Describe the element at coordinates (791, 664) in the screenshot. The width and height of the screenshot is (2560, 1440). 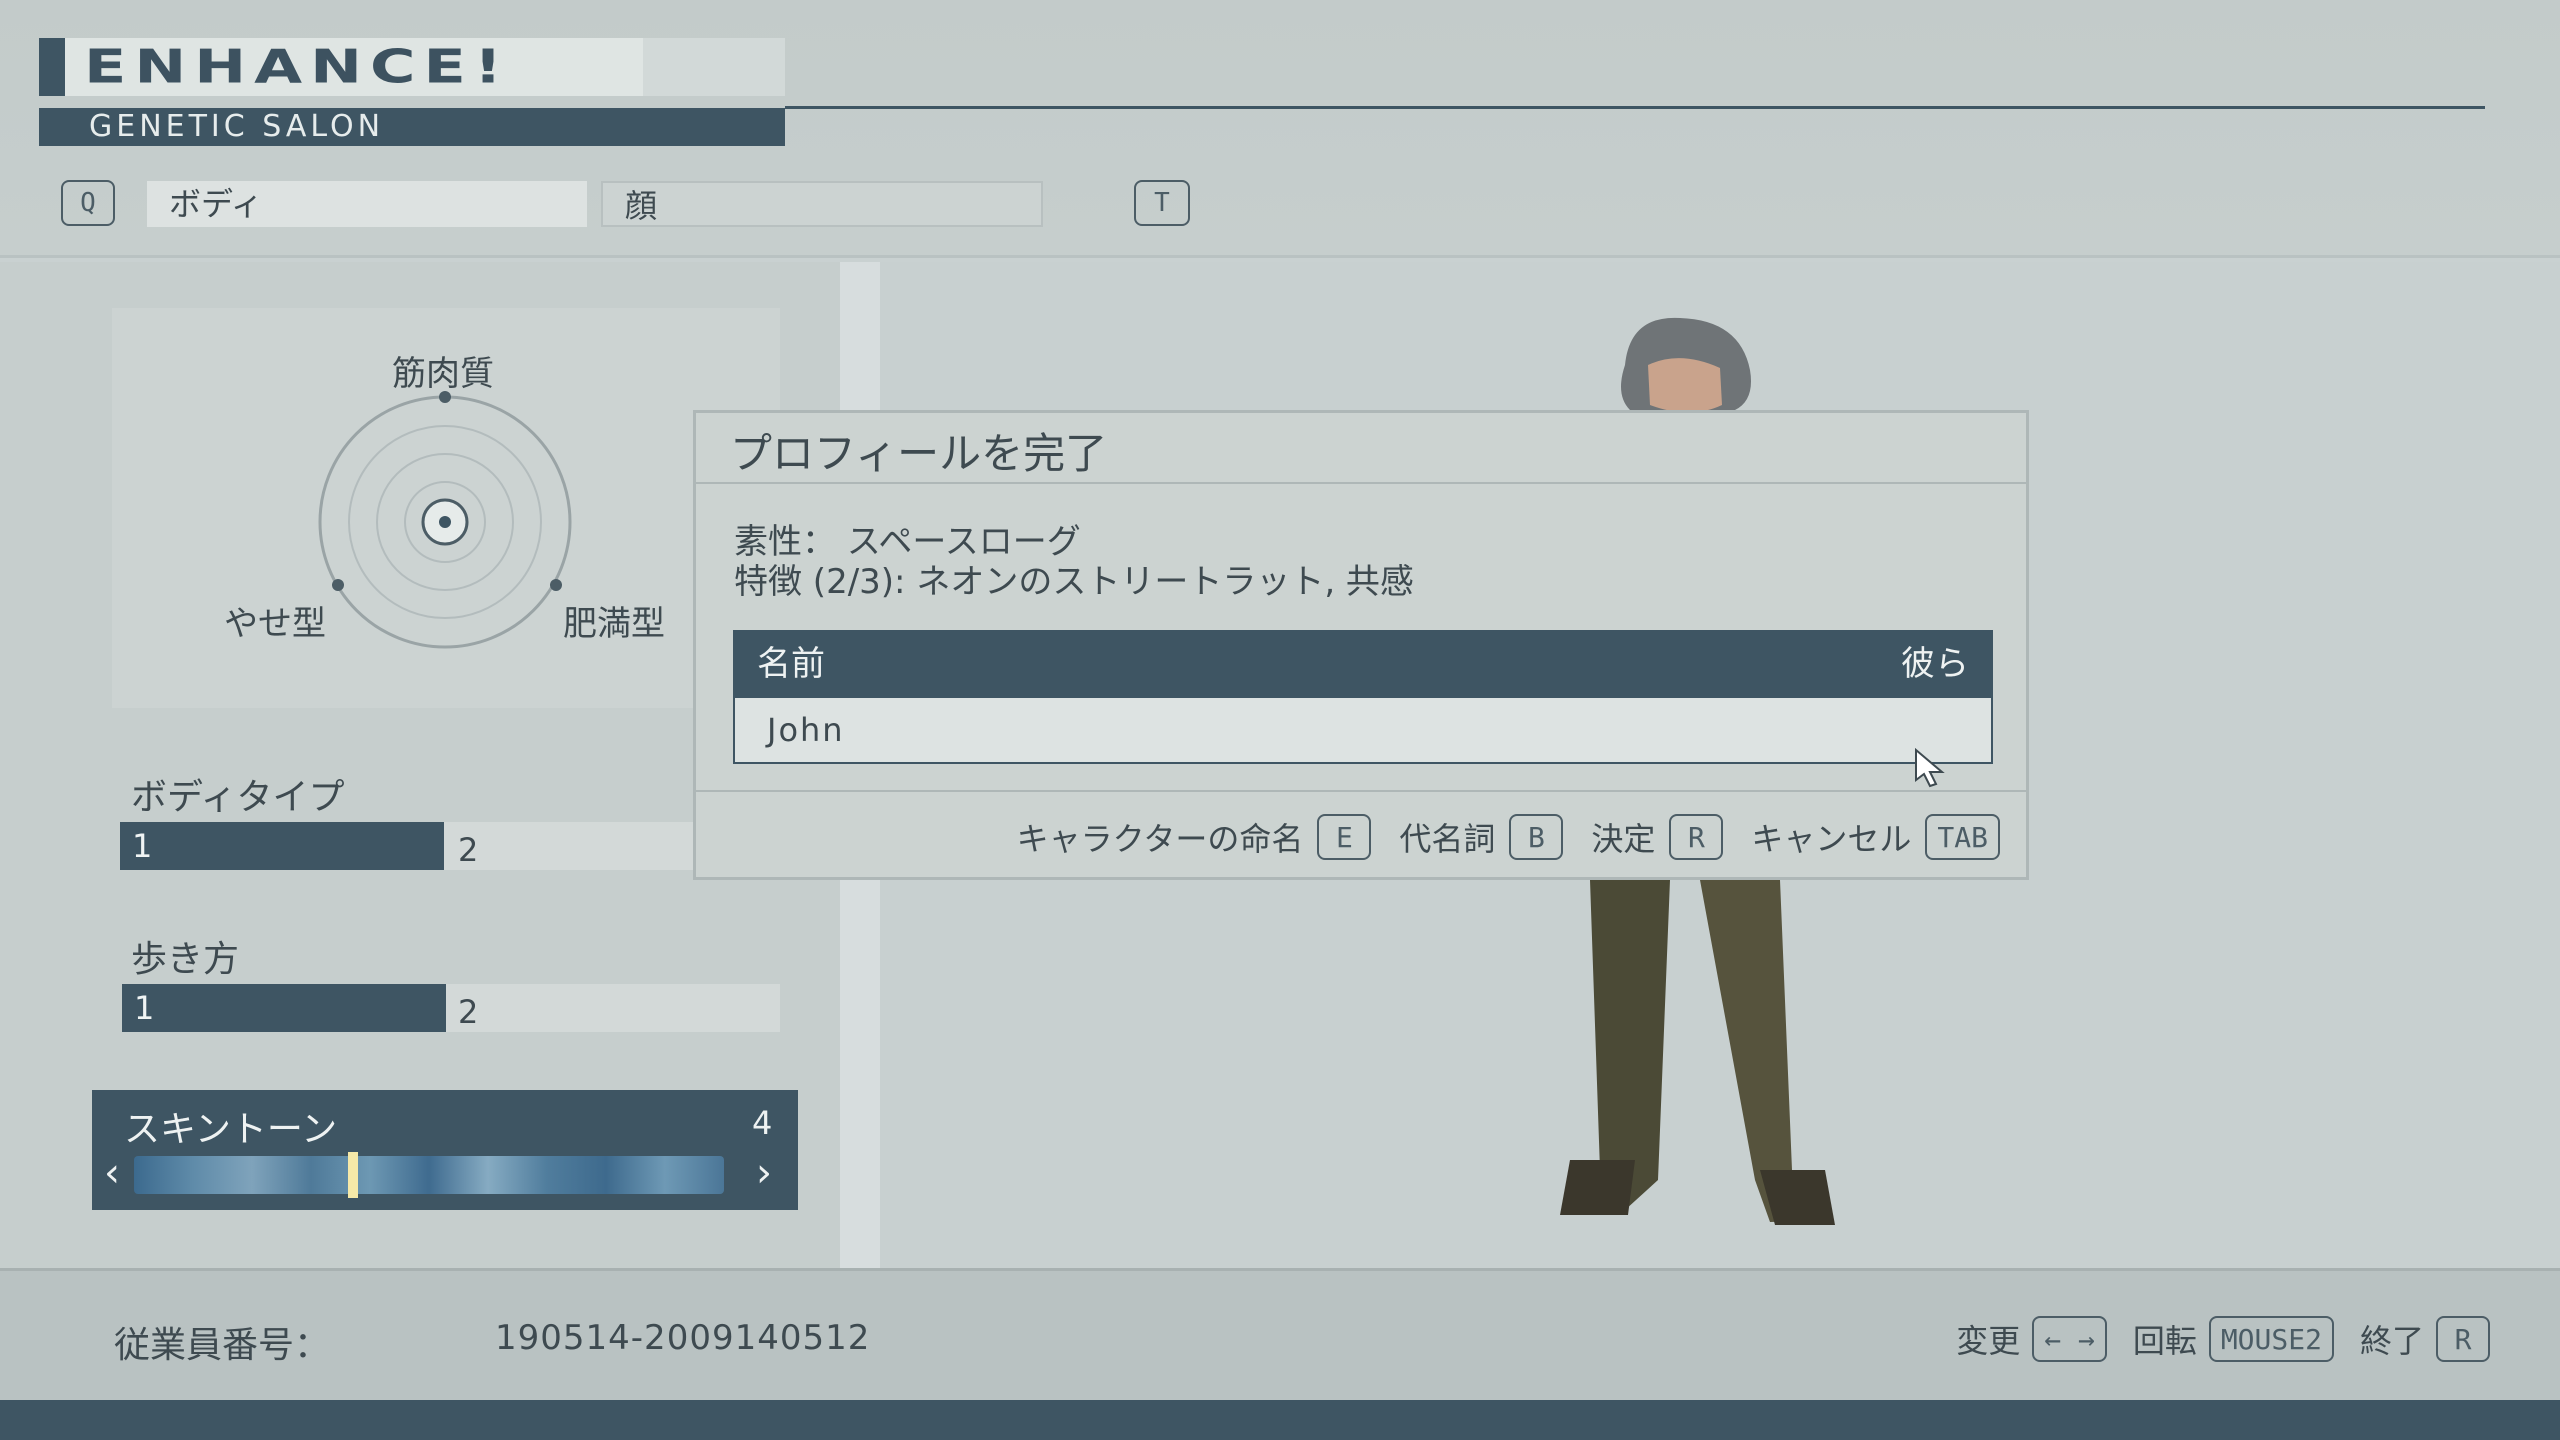
I see `name-header-label: 名前` at that location.